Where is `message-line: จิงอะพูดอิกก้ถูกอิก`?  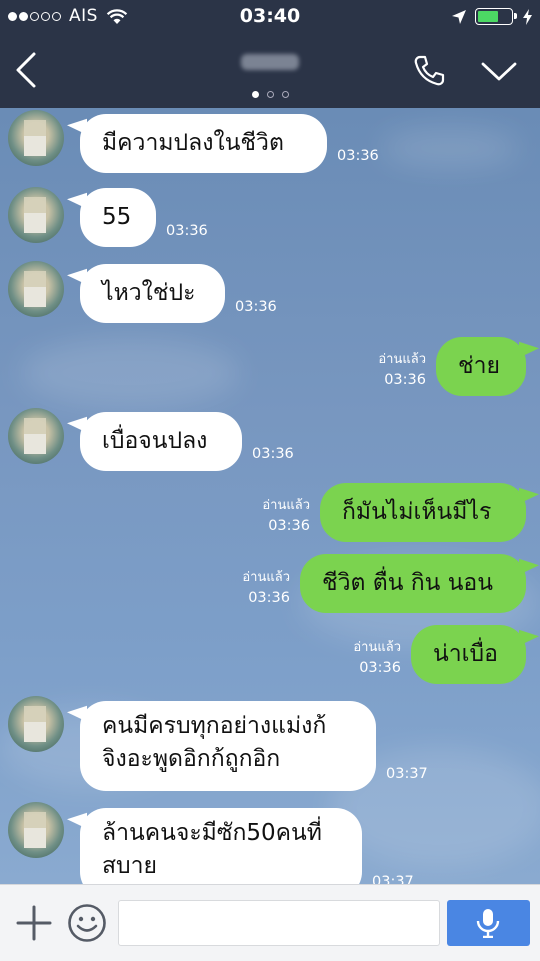 message-line: จิงอะพูดอิกก้ถูกอิก is located at coordinates (191, 759).